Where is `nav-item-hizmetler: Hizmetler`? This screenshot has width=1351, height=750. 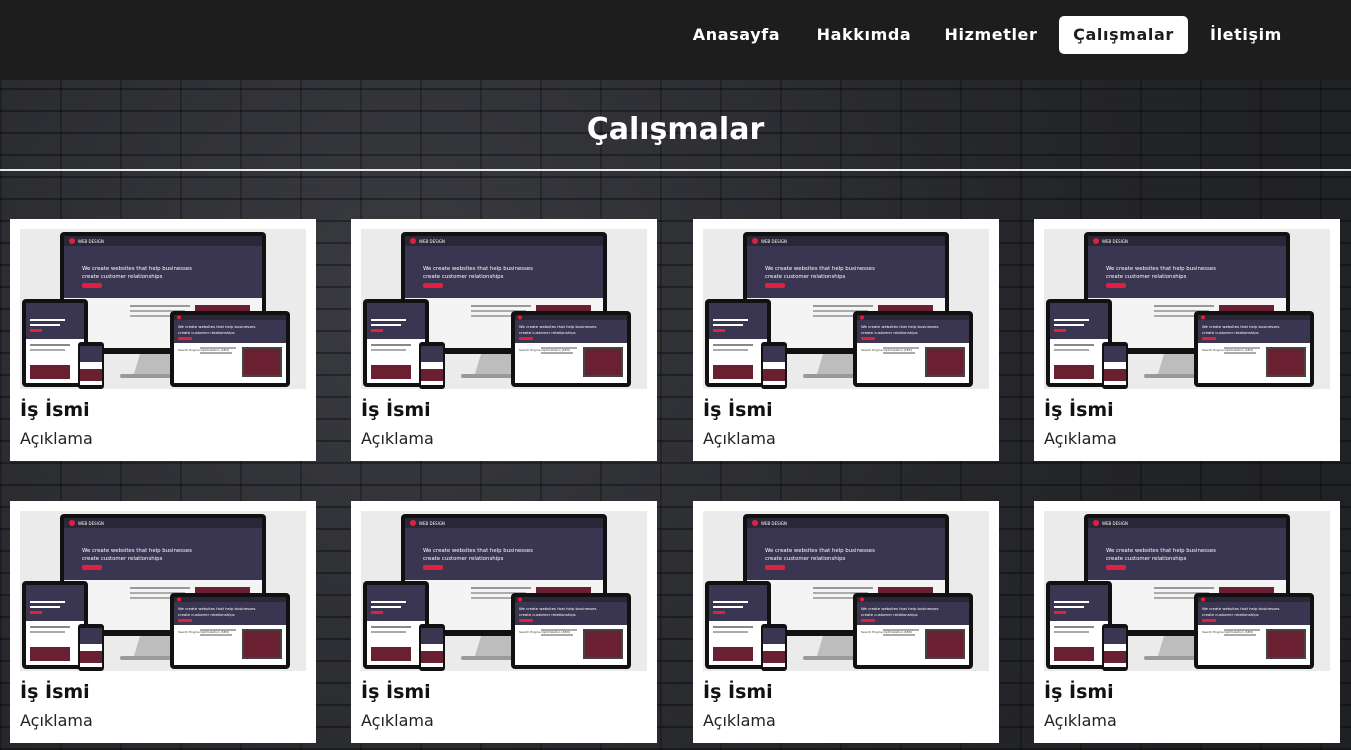
nav-item-hizmetler: Hizmetler is located at coordinates (991, 35).